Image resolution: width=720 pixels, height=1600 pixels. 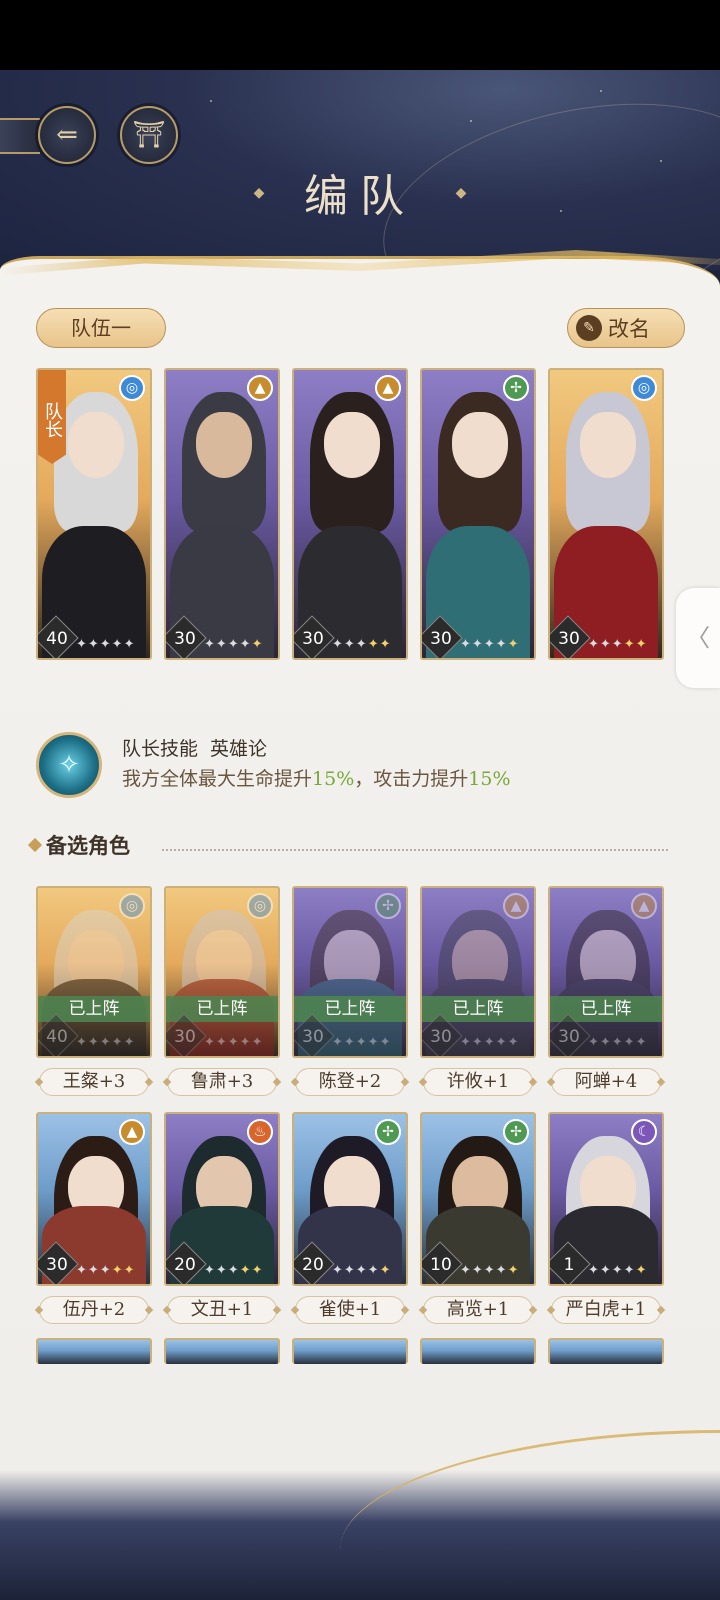 What do you see at coordinates (35, 845) in the screenshot?
I see `diamond-icon` at bounding box center [35, 845].